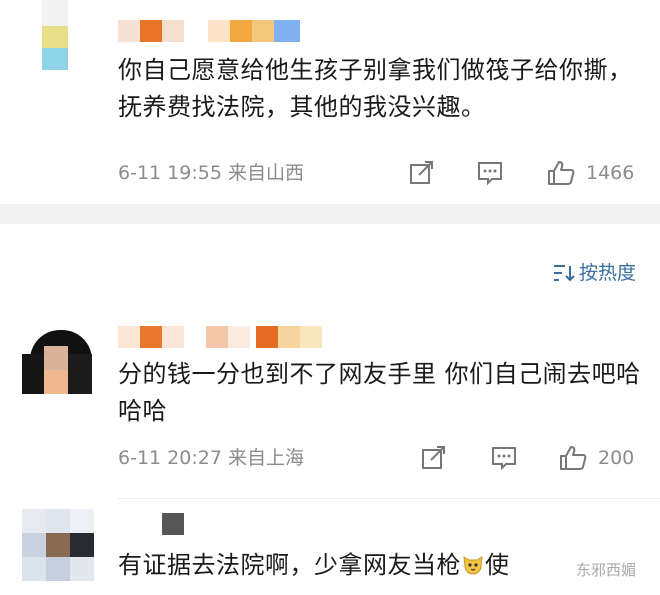  What do you see at coordinates (211, 458) in the screenshot?
I see `comment-time: 6-11 20:27 来自上海` at bounding box center [211, 458].